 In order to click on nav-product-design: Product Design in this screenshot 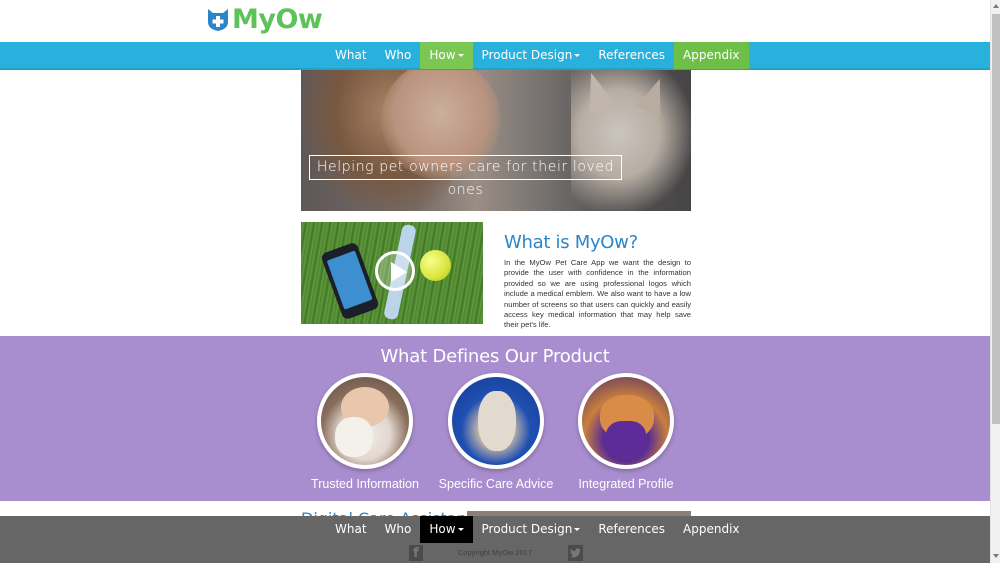, I will do `click(531, 55)`.